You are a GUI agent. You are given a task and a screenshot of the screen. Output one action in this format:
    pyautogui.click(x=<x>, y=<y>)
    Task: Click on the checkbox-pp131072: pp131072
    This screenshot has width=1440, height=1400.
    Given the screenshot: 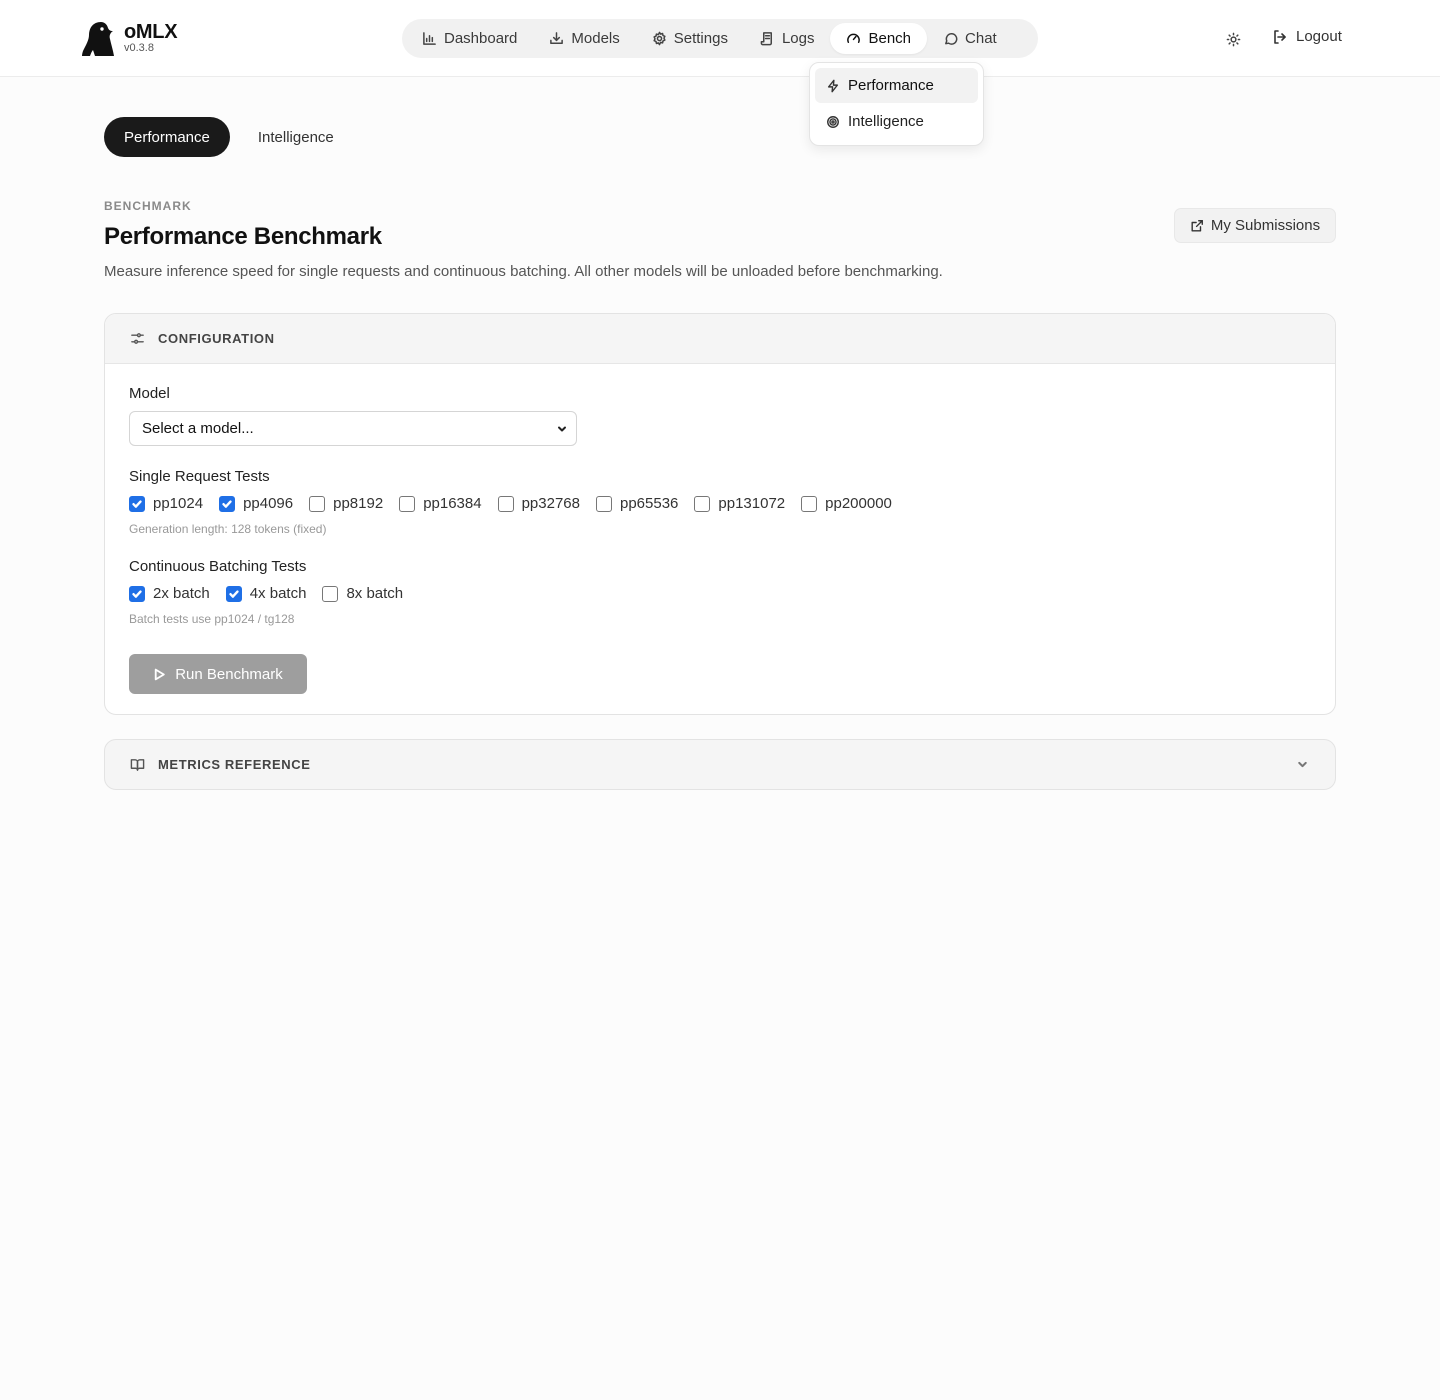 What is the action you would take?
    pyautogui.click(x=739, y=503)
    